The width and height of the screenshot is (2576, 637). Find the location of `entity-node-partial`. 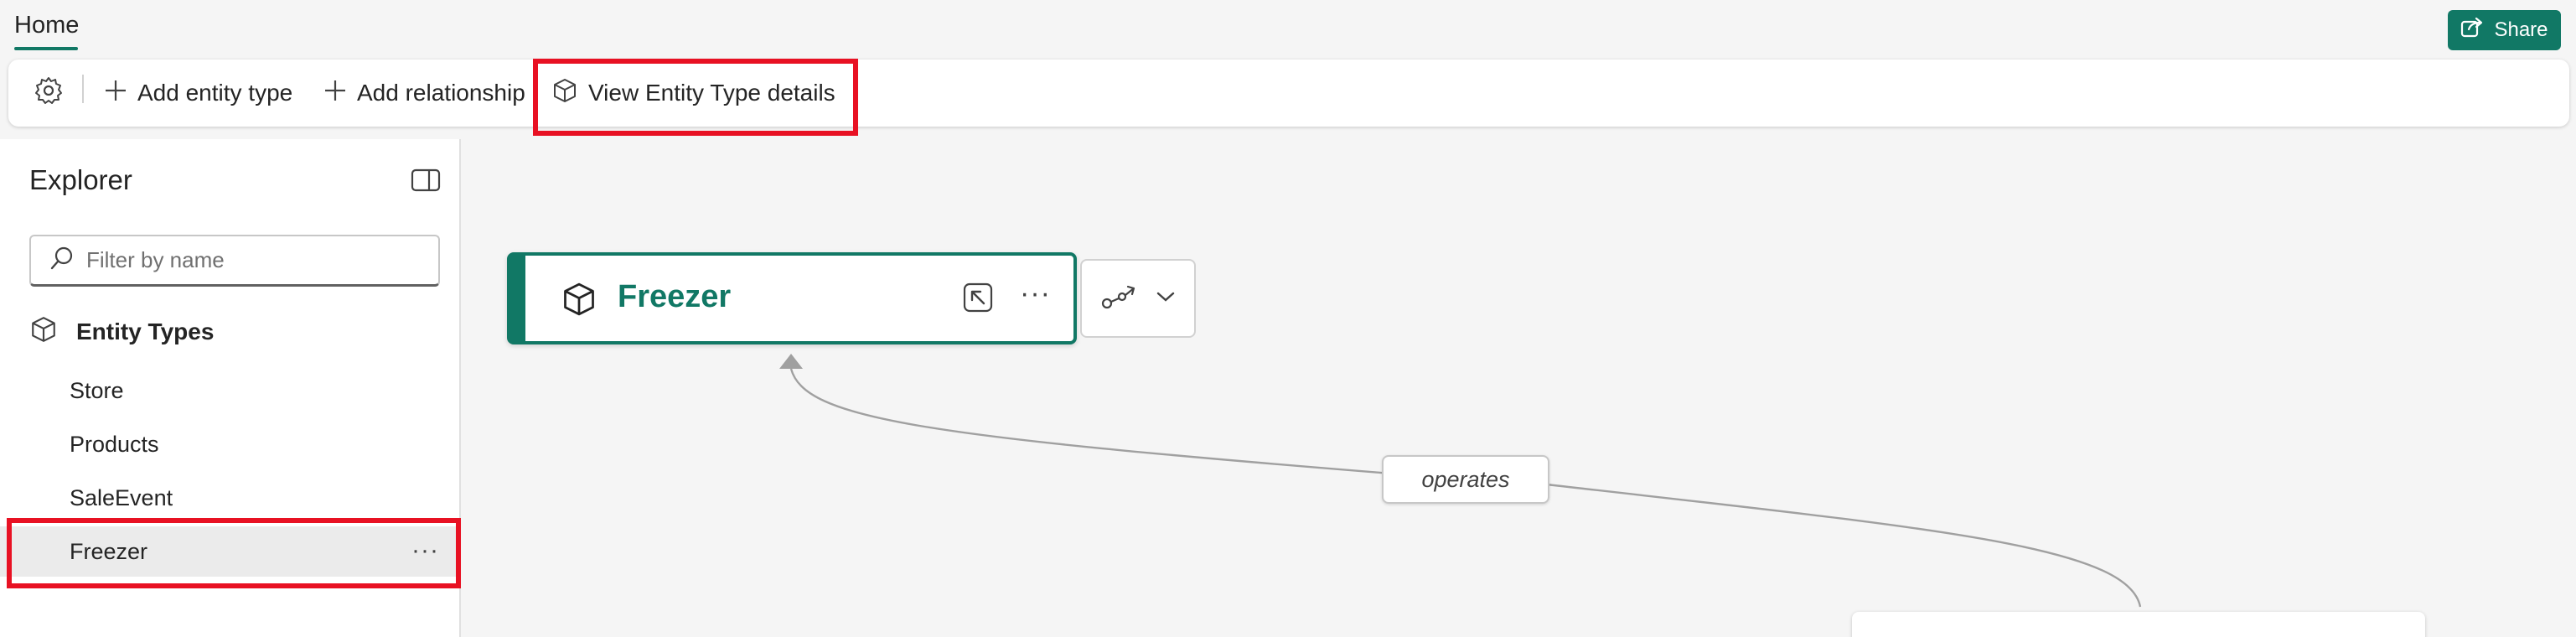

entity-node-partial is located at coordinates (2138, 624).